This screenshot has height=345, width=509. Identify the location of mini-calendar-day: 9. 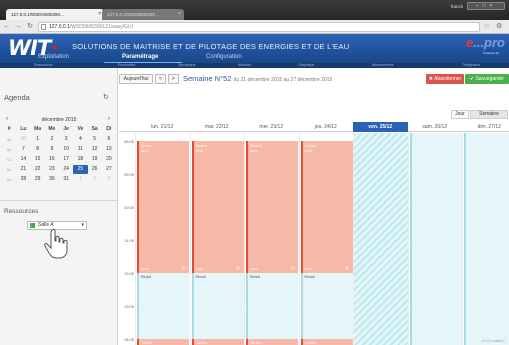
(52, 149).